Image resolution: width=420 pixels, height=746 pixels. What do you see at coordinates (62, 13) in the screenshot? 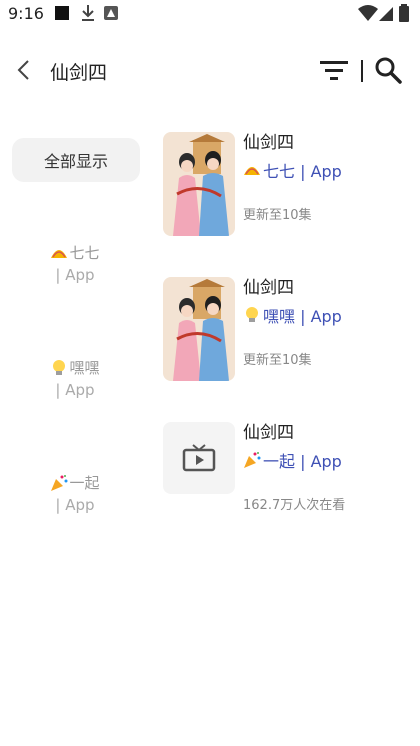
I see `notification-square-icon` at bounding box center [62, 13].